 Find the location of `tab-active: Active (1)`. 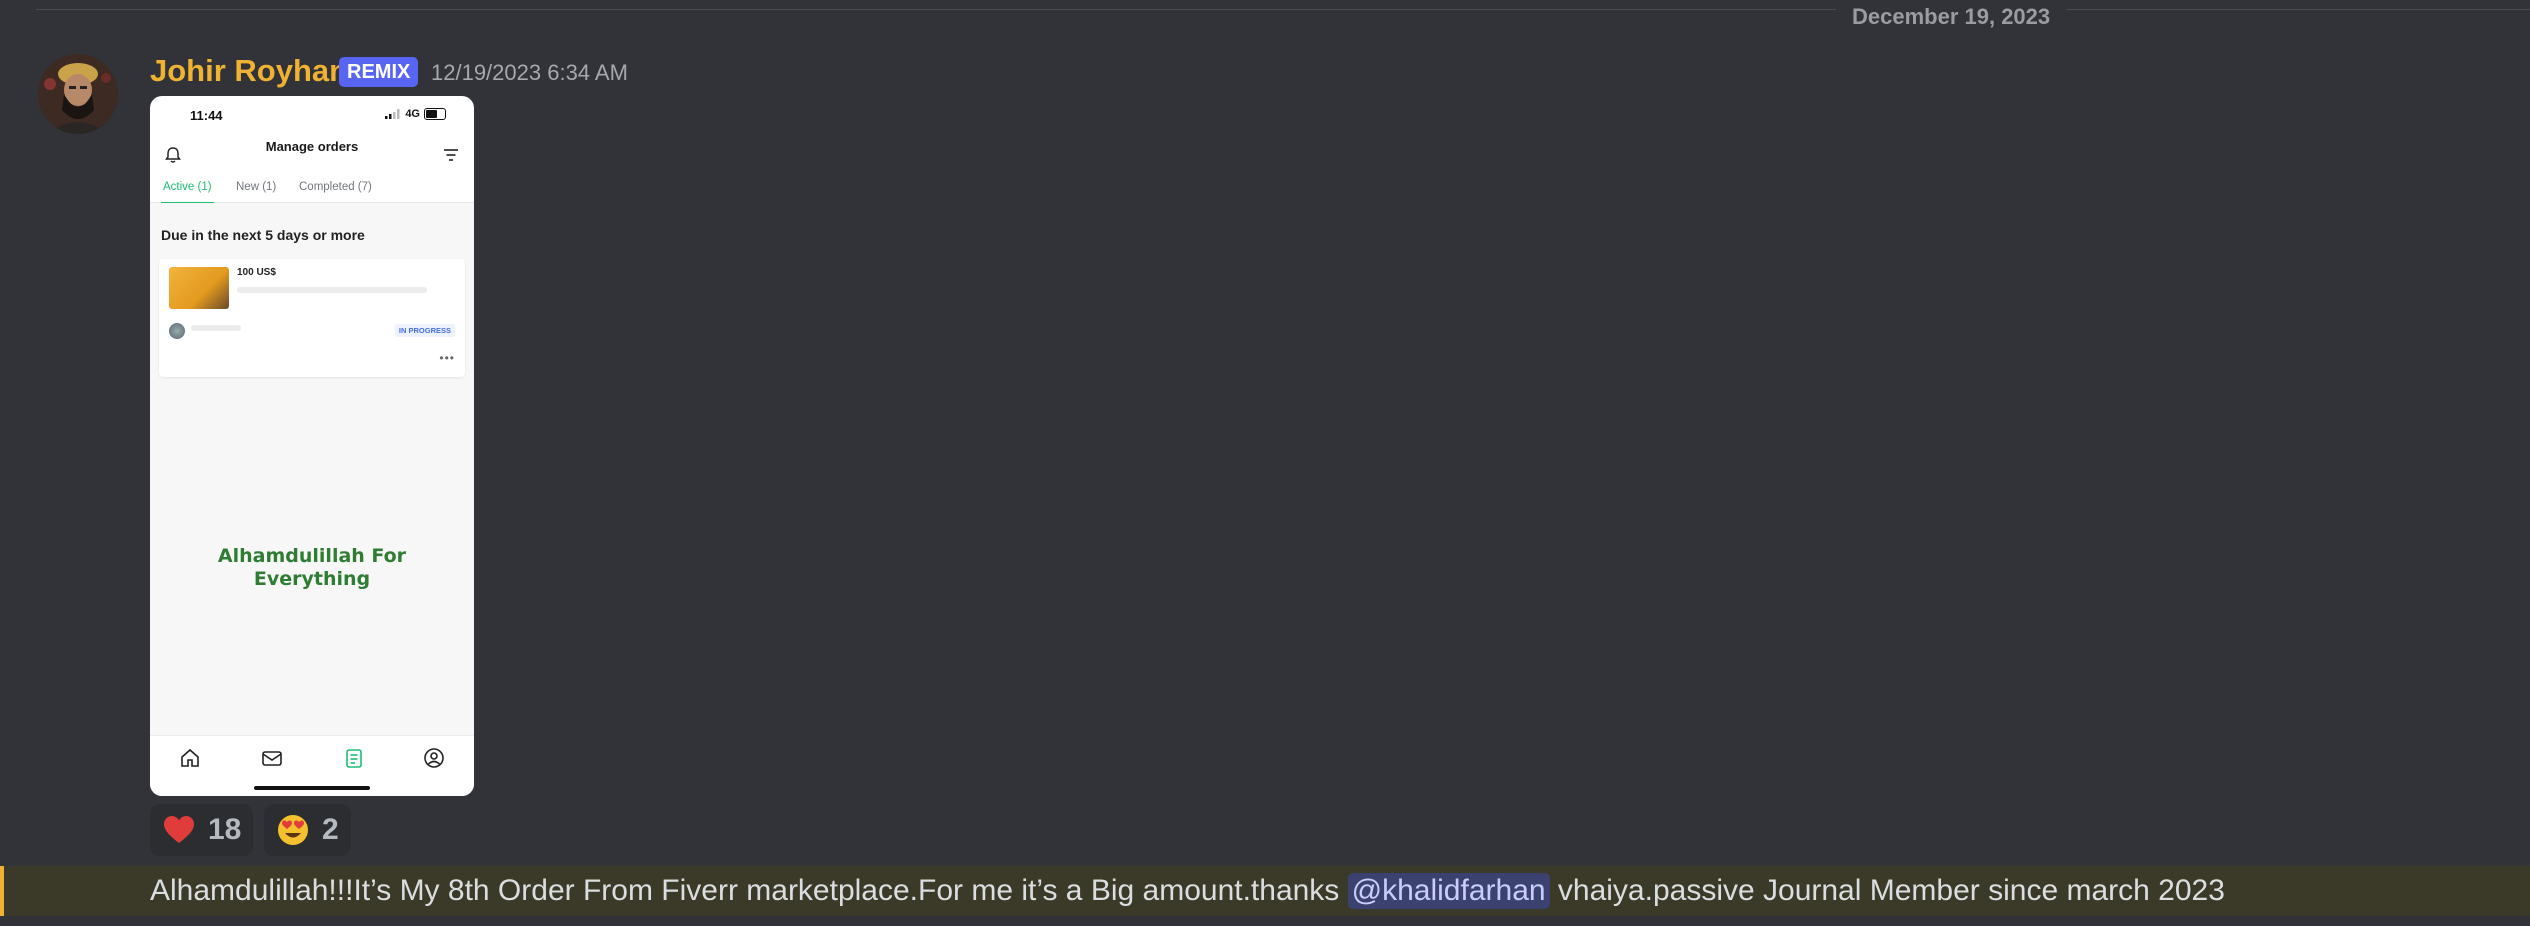

tab-active: Active (1) is located at coordinates (187, 188).